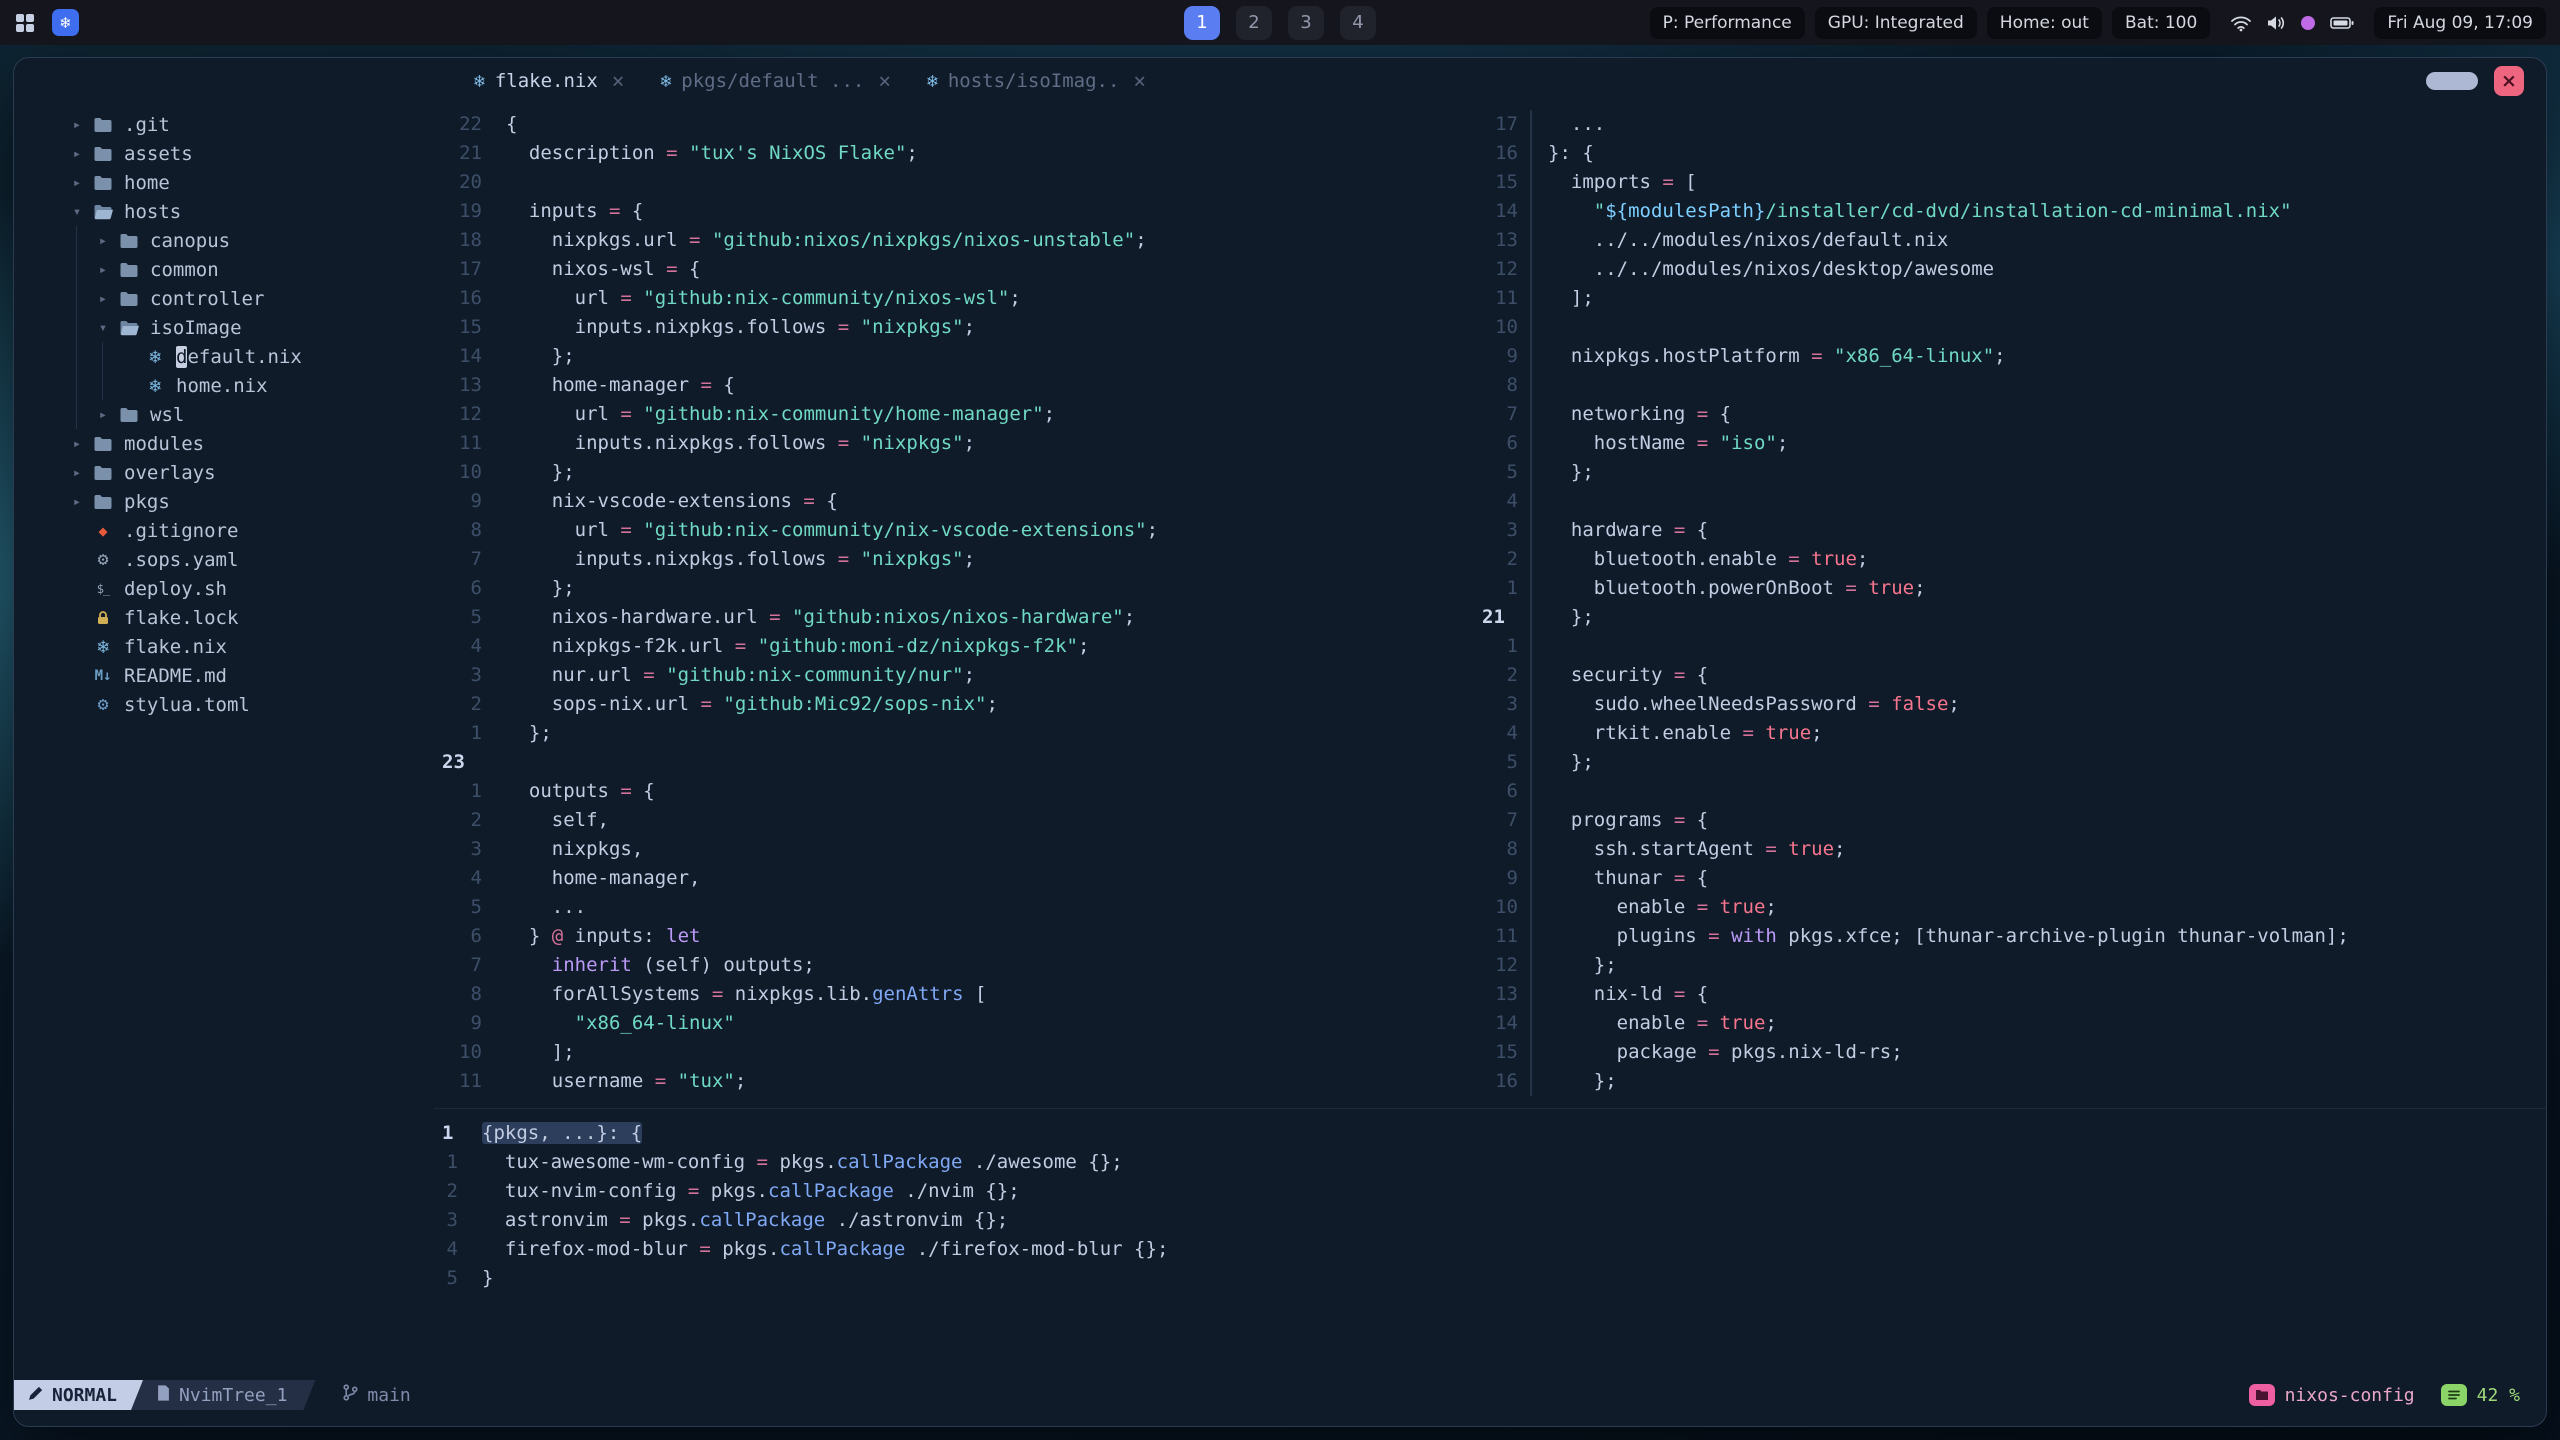  I want to click on tree-item-overlays: ▸ overlays, so click(249, 472).